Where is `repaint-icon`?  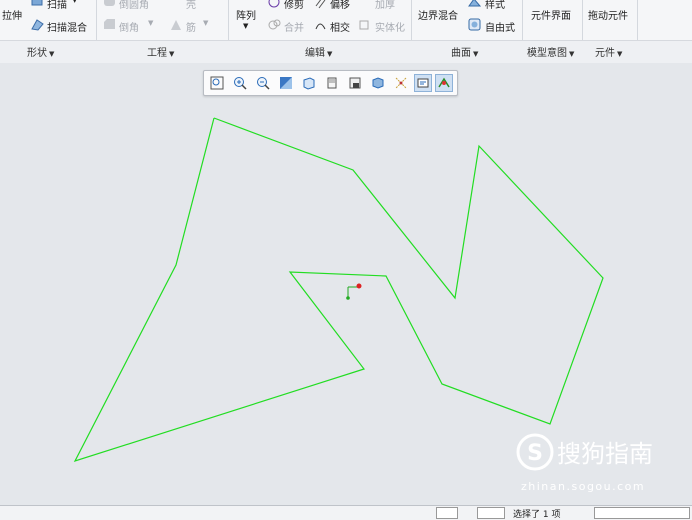
repaint-icon is located at coordinates (286, 83).